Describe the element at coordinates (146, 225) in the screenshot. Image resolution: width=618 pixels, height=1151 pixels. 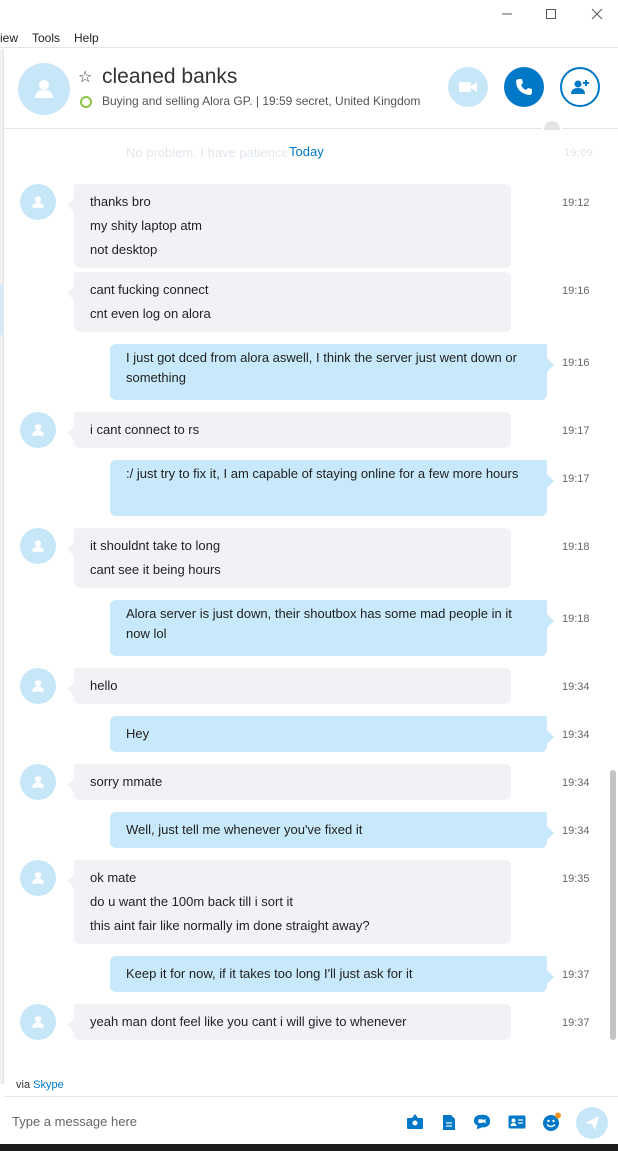
I see `message-line: my shity laptop atm` at that location.